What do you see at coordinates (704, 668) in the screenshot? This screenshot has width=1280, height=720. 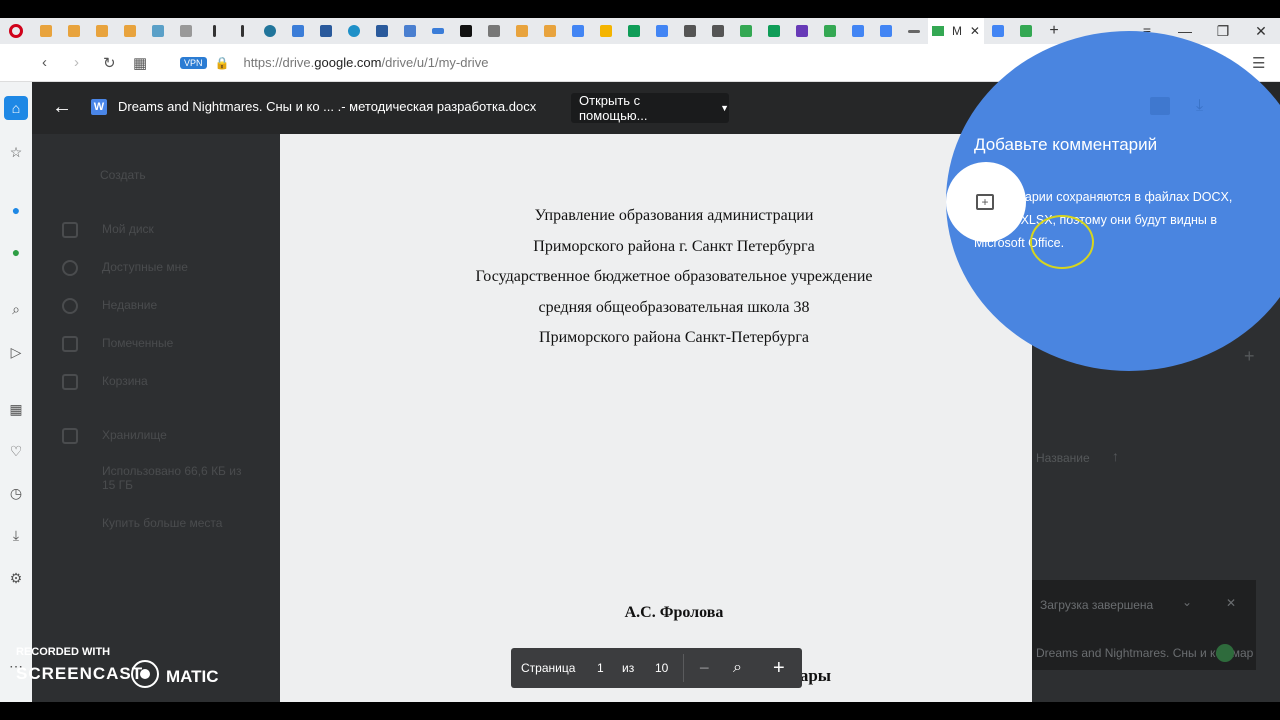 I see `zoom-out-icon: −` at bounding box center [704, 668].